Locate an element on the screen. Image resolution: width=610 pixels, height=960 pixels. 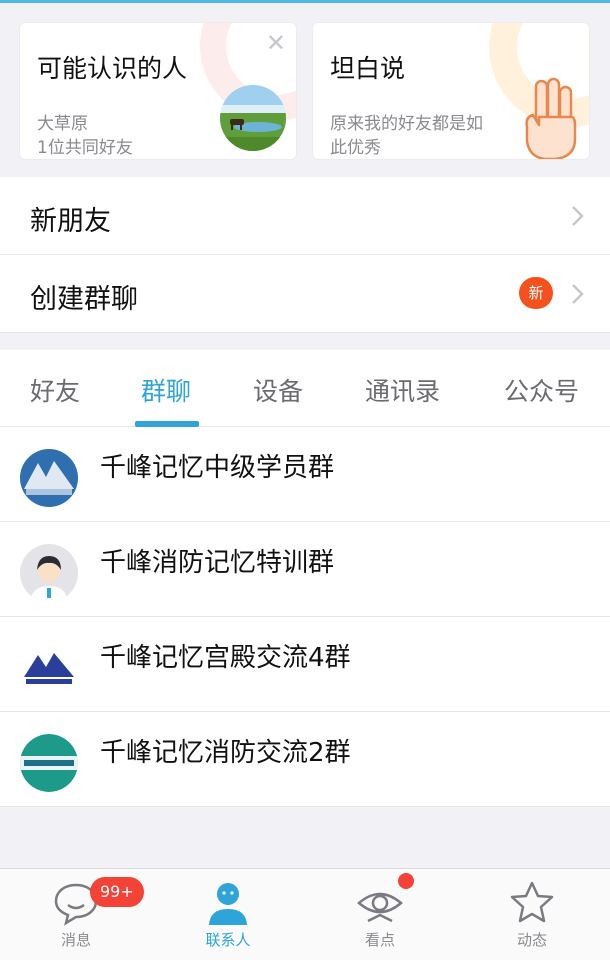
group-name: 千峰记忆中级学员群 is located at coordinates (217, 468).